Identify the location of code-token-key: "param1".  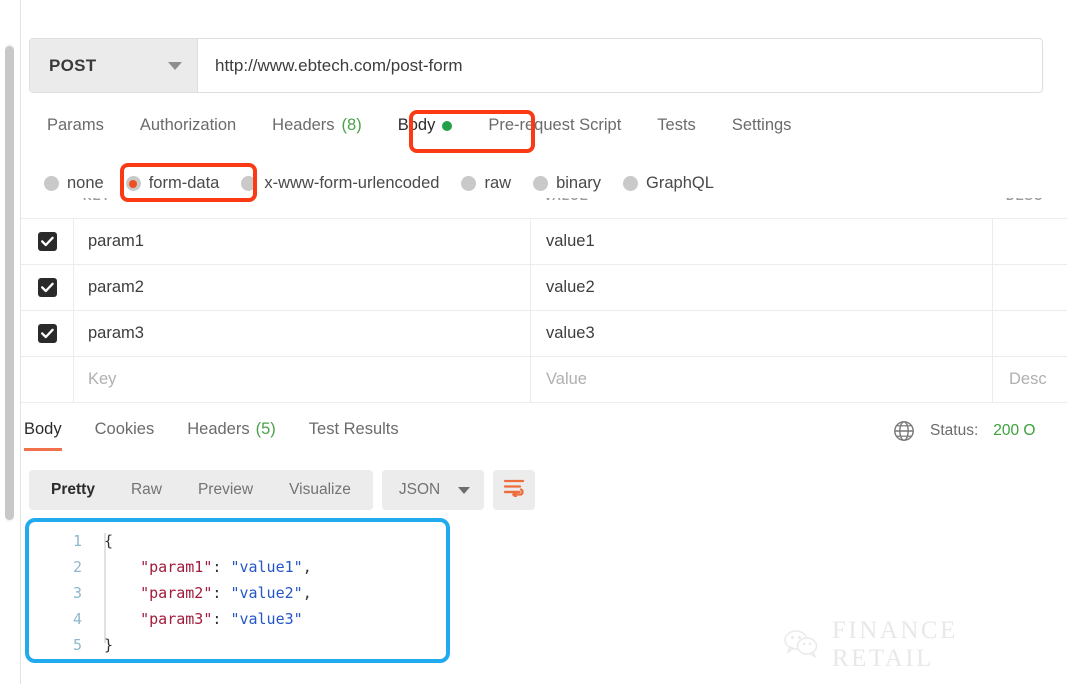
(176, 567).